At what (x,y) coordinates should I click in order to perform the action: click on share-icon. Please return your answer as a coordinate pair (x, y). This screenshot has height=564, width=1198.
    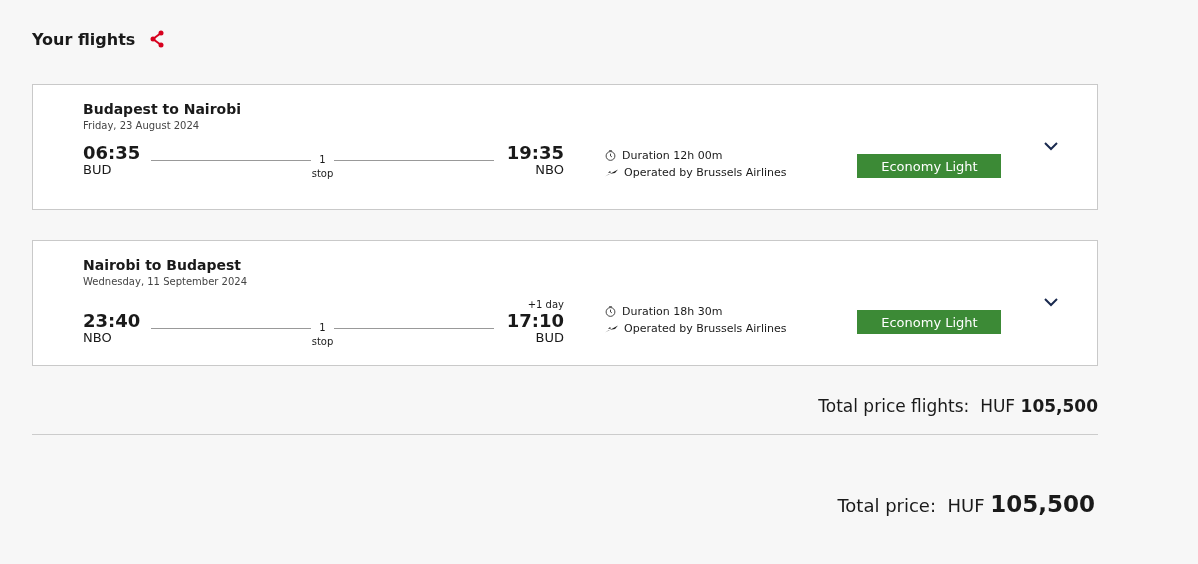
    Looking at the image, I should click on (157, 39).